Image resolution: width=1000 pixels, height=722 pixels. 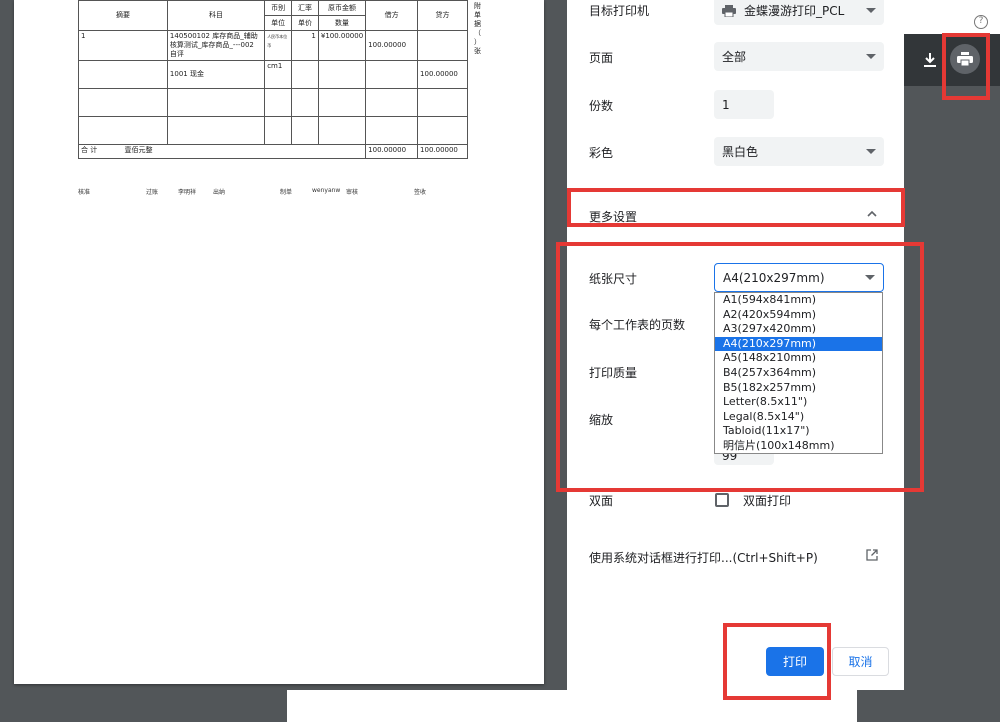 What do you see at coordinates (777, 661) in the screenshot?
I see `highlight-print-button` at bounding box center [777, 661].